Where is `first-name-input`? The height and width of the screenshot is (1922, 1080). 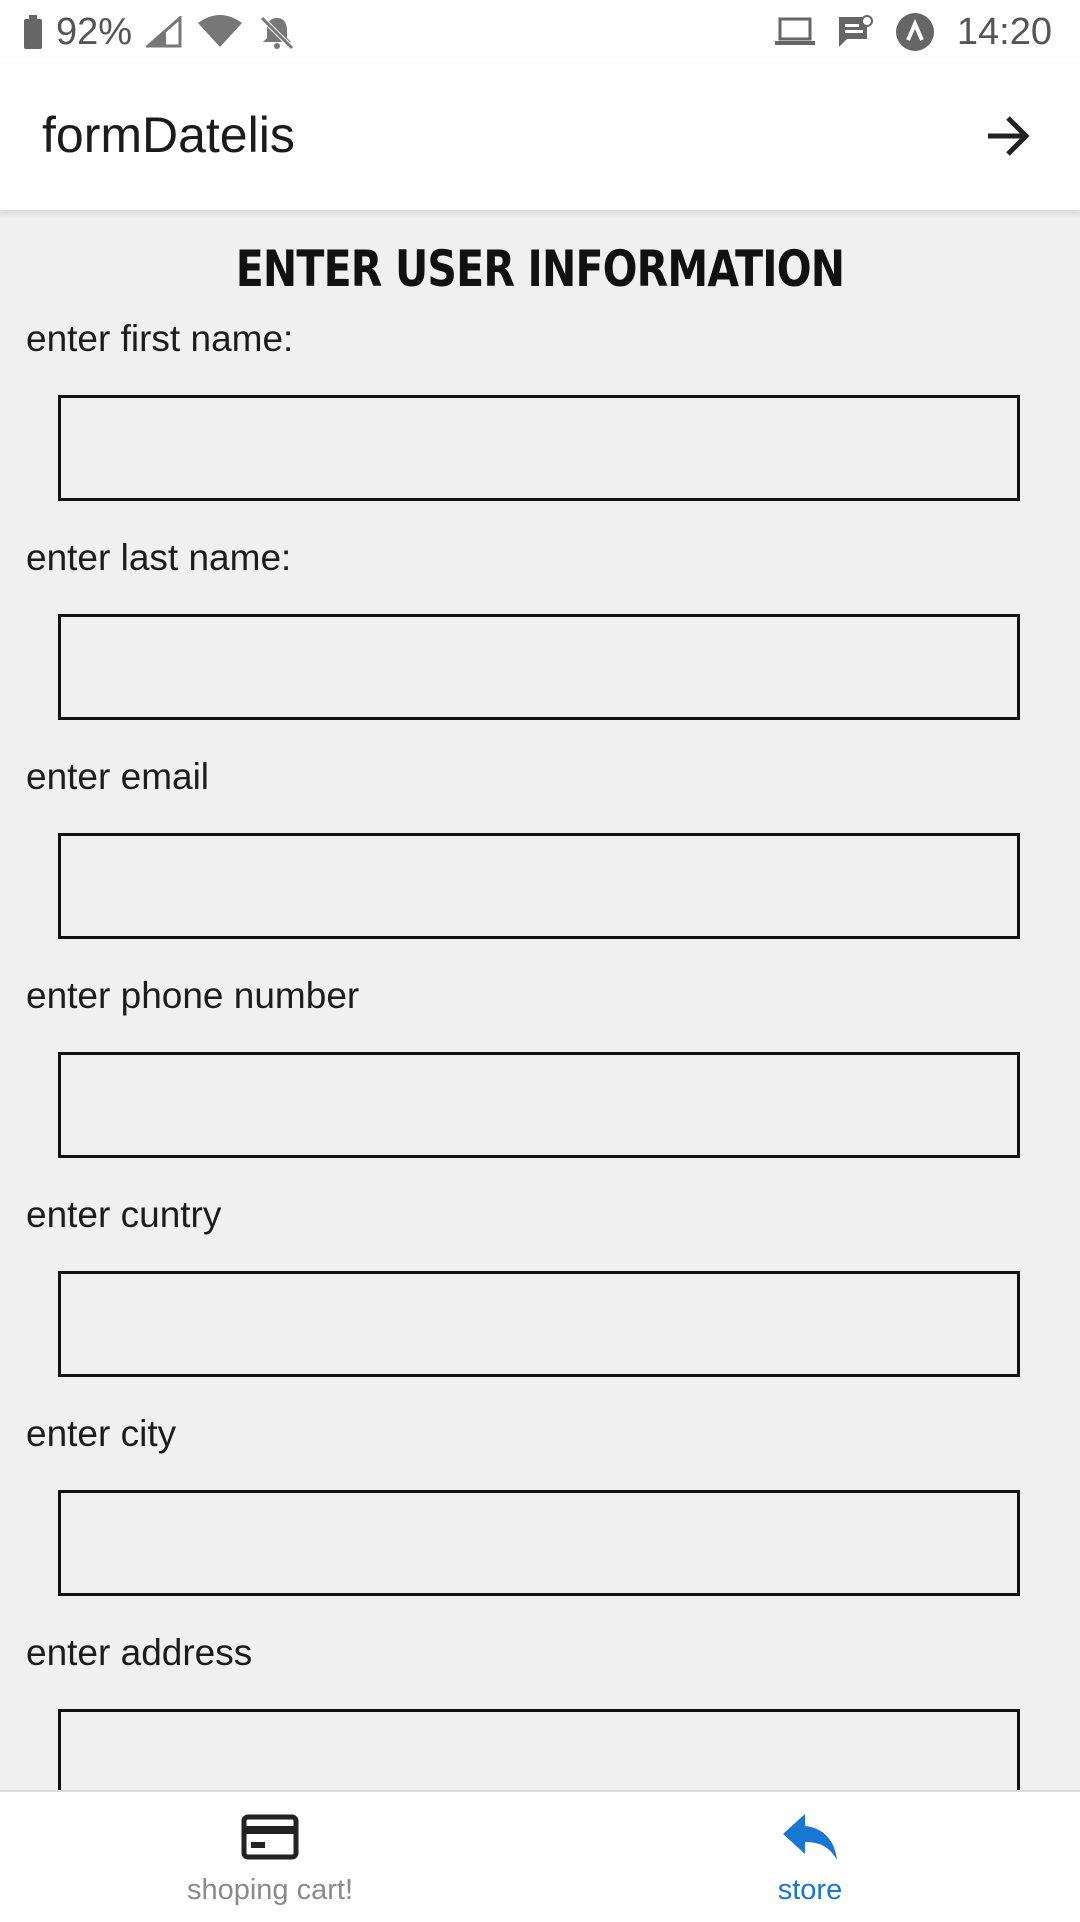
first-name-input is located at coordinates (539, 448).